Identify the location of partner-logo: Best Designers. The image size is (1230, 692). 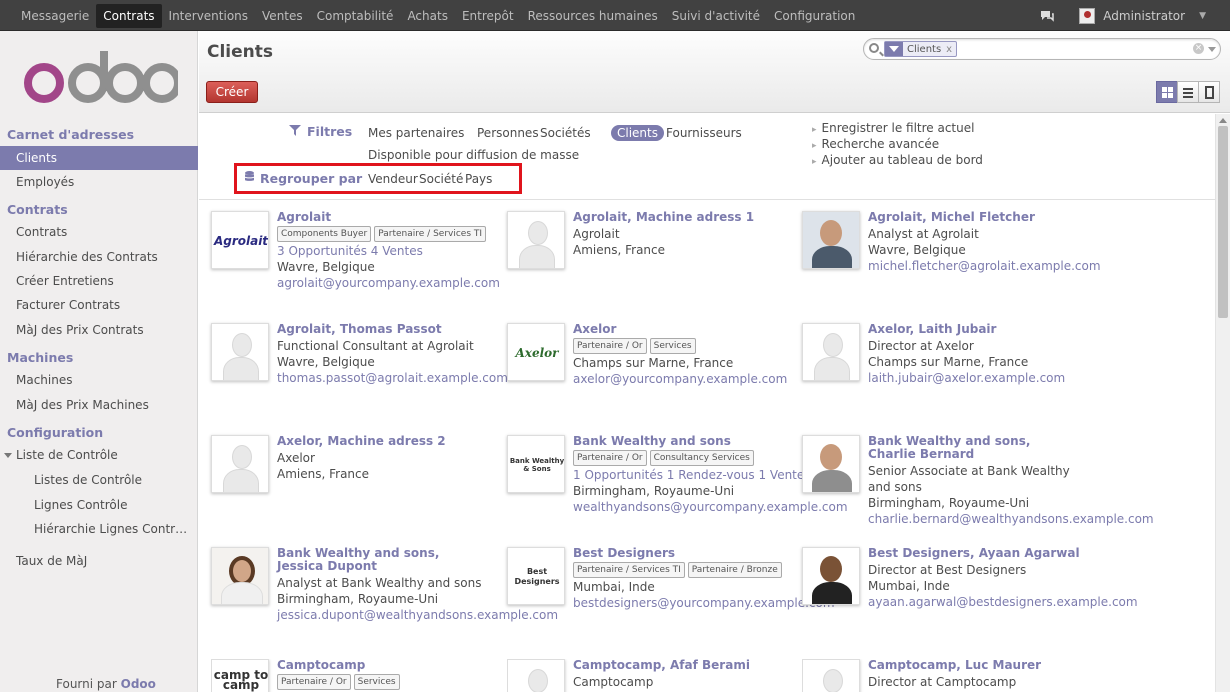
(536, 576).